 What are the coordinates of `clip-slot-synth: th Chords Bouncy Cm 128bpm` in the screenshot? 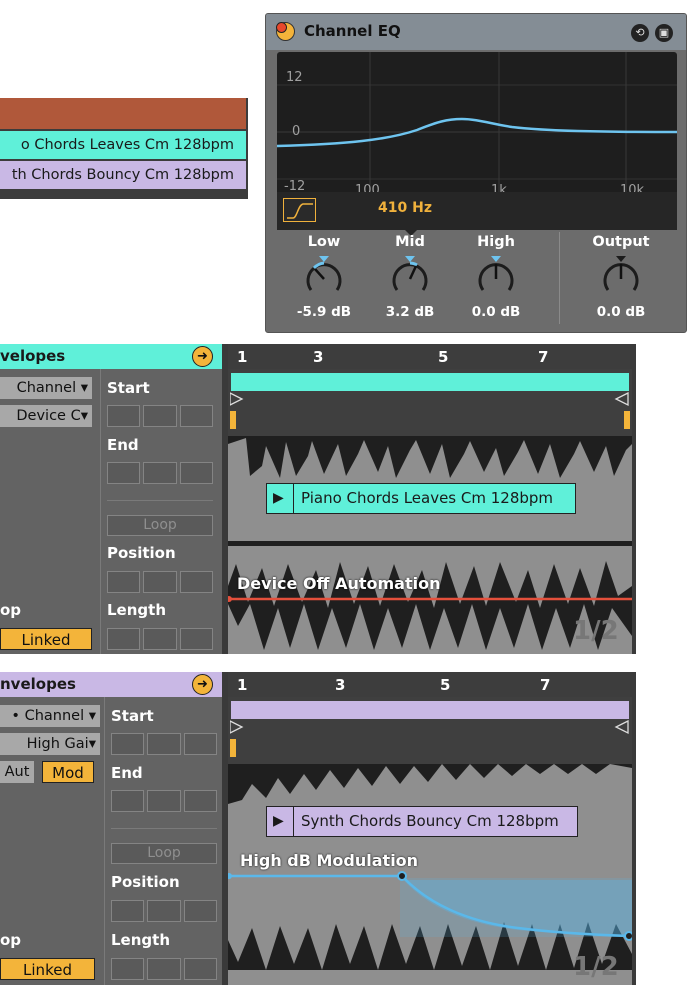 It's located at (123, 175).